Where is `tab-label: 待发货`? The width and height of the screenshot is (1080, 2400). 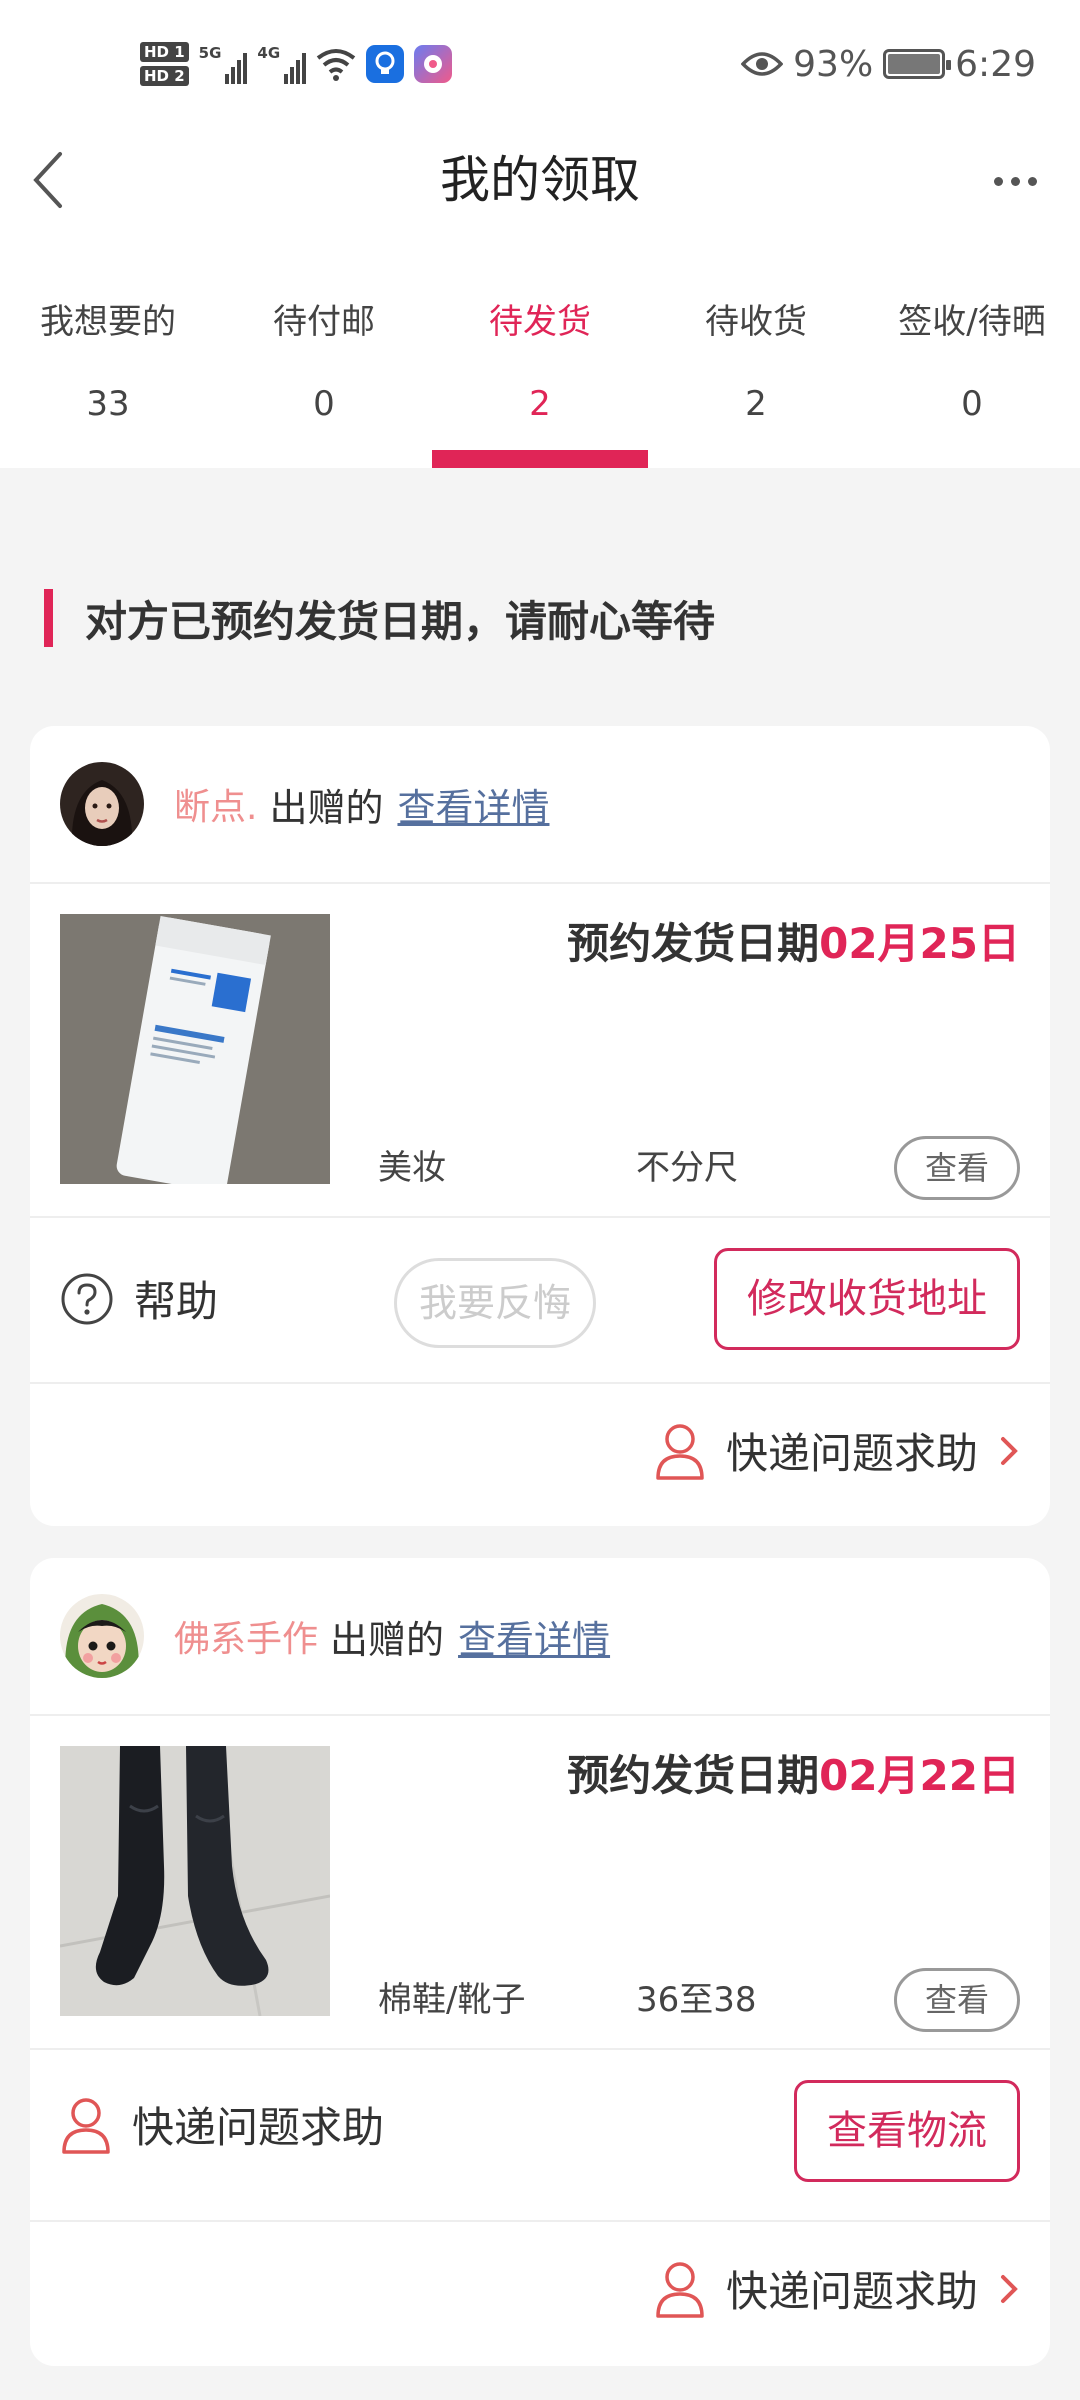 tab-label: 待发货 is located at coordinates (540, 322).